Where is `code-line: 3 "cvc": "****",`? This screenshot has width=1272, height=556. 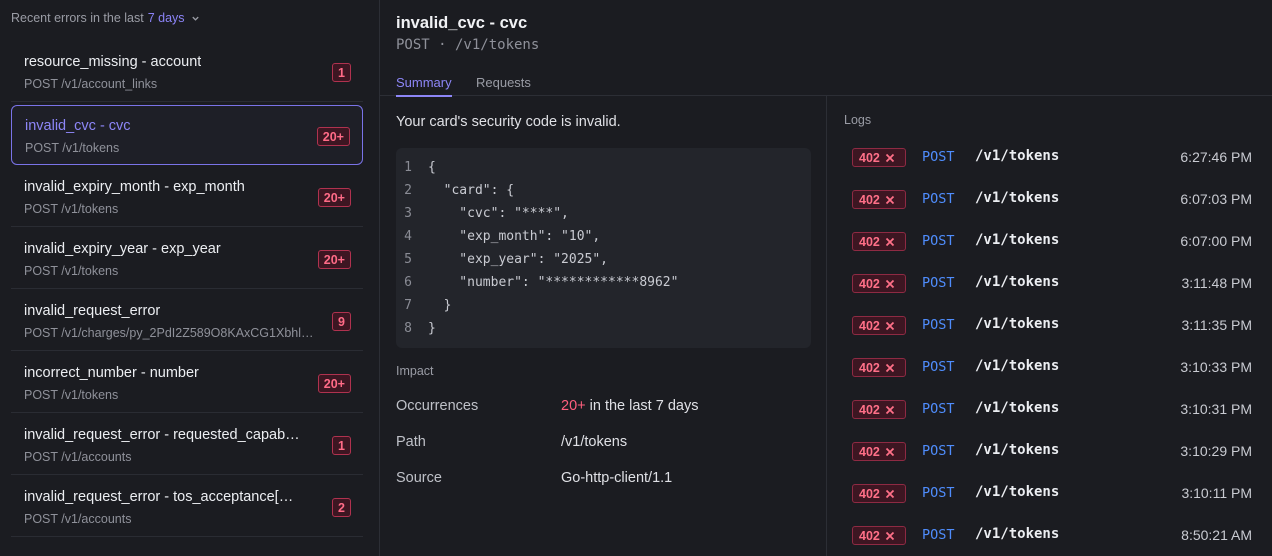
code-line: 3 "cvc": "****", is located at coordinates (603, 215).